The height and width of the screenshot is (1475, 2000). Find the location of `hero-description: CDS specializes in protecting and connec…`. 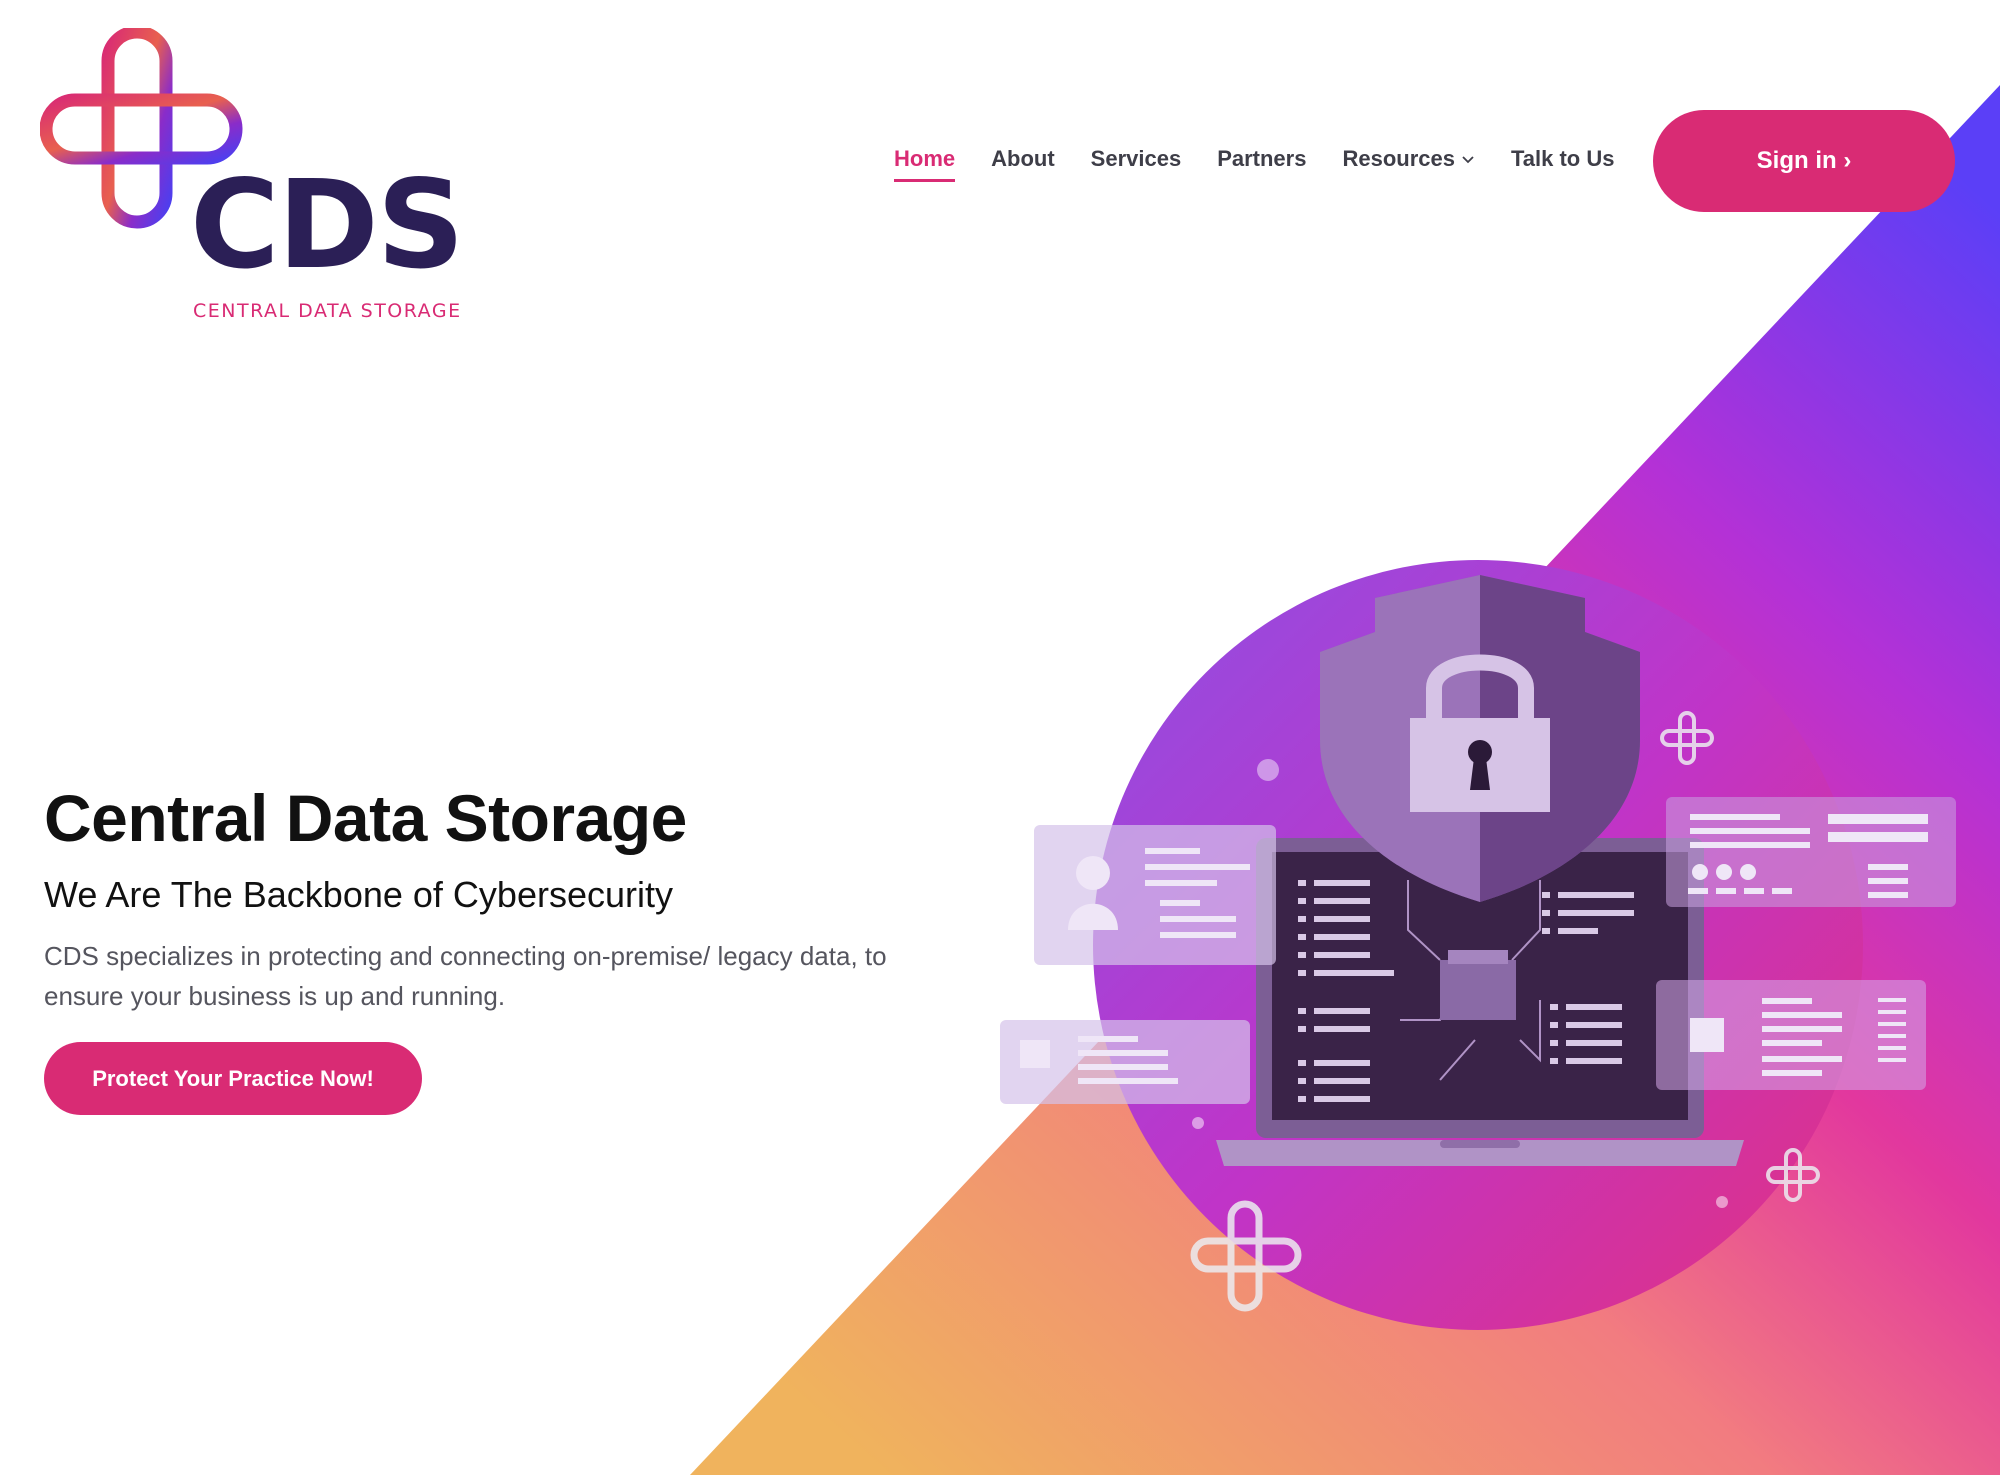

hero-description: CDS specializes in protecting and connec… is located at coordinates (465, 976).